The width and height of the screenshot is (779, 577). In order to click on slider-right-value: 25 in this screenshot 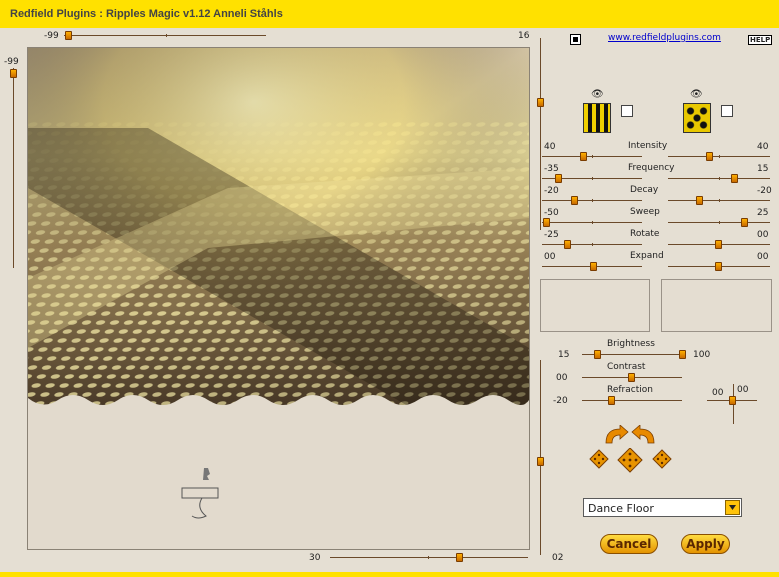, I will do `click(763, 213)`.